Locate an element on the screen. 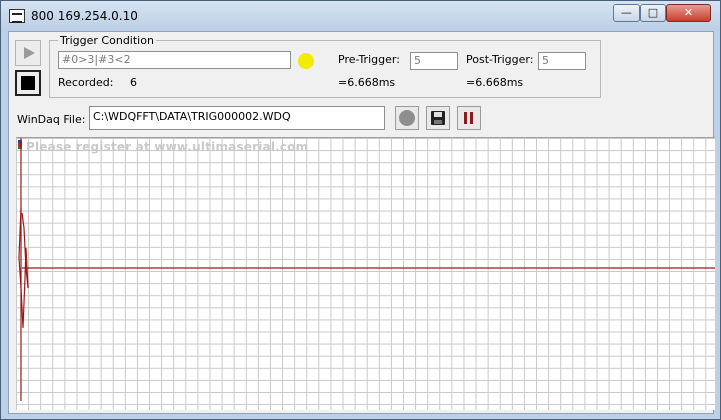 This screenshot has height=420, width=721. window-title: 800 169.254.0.10 is located at coordinates (84, 16).